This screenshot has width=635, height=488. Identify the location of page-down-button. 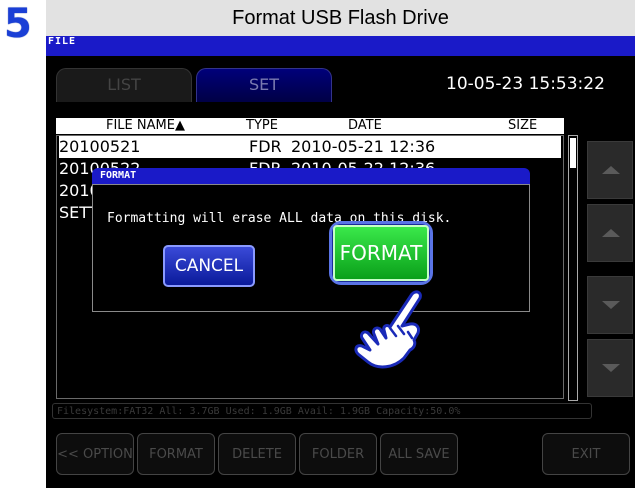
(610, 368).